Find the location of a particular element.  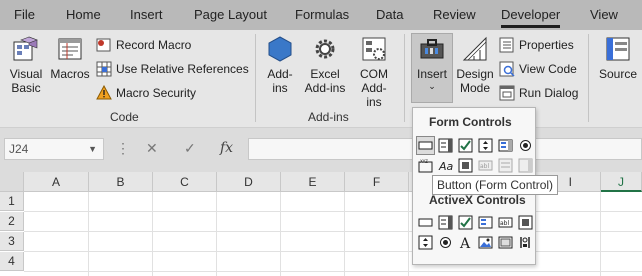

column-header: B is located at coordinates (121, 182).